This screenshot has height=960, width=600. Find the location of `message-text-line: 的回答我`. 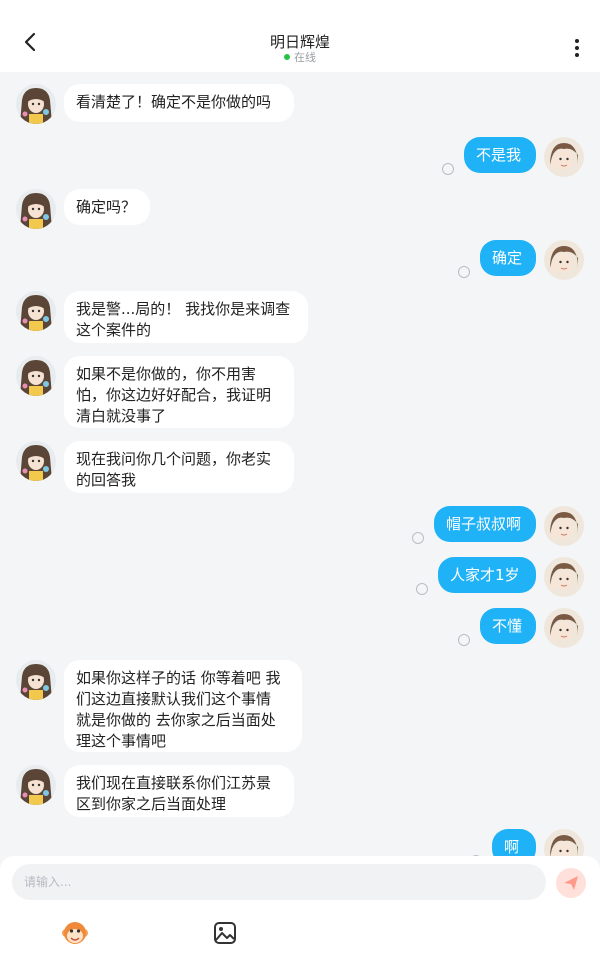

message-text-line: 的回答我 is located at coordinates (106, 480).